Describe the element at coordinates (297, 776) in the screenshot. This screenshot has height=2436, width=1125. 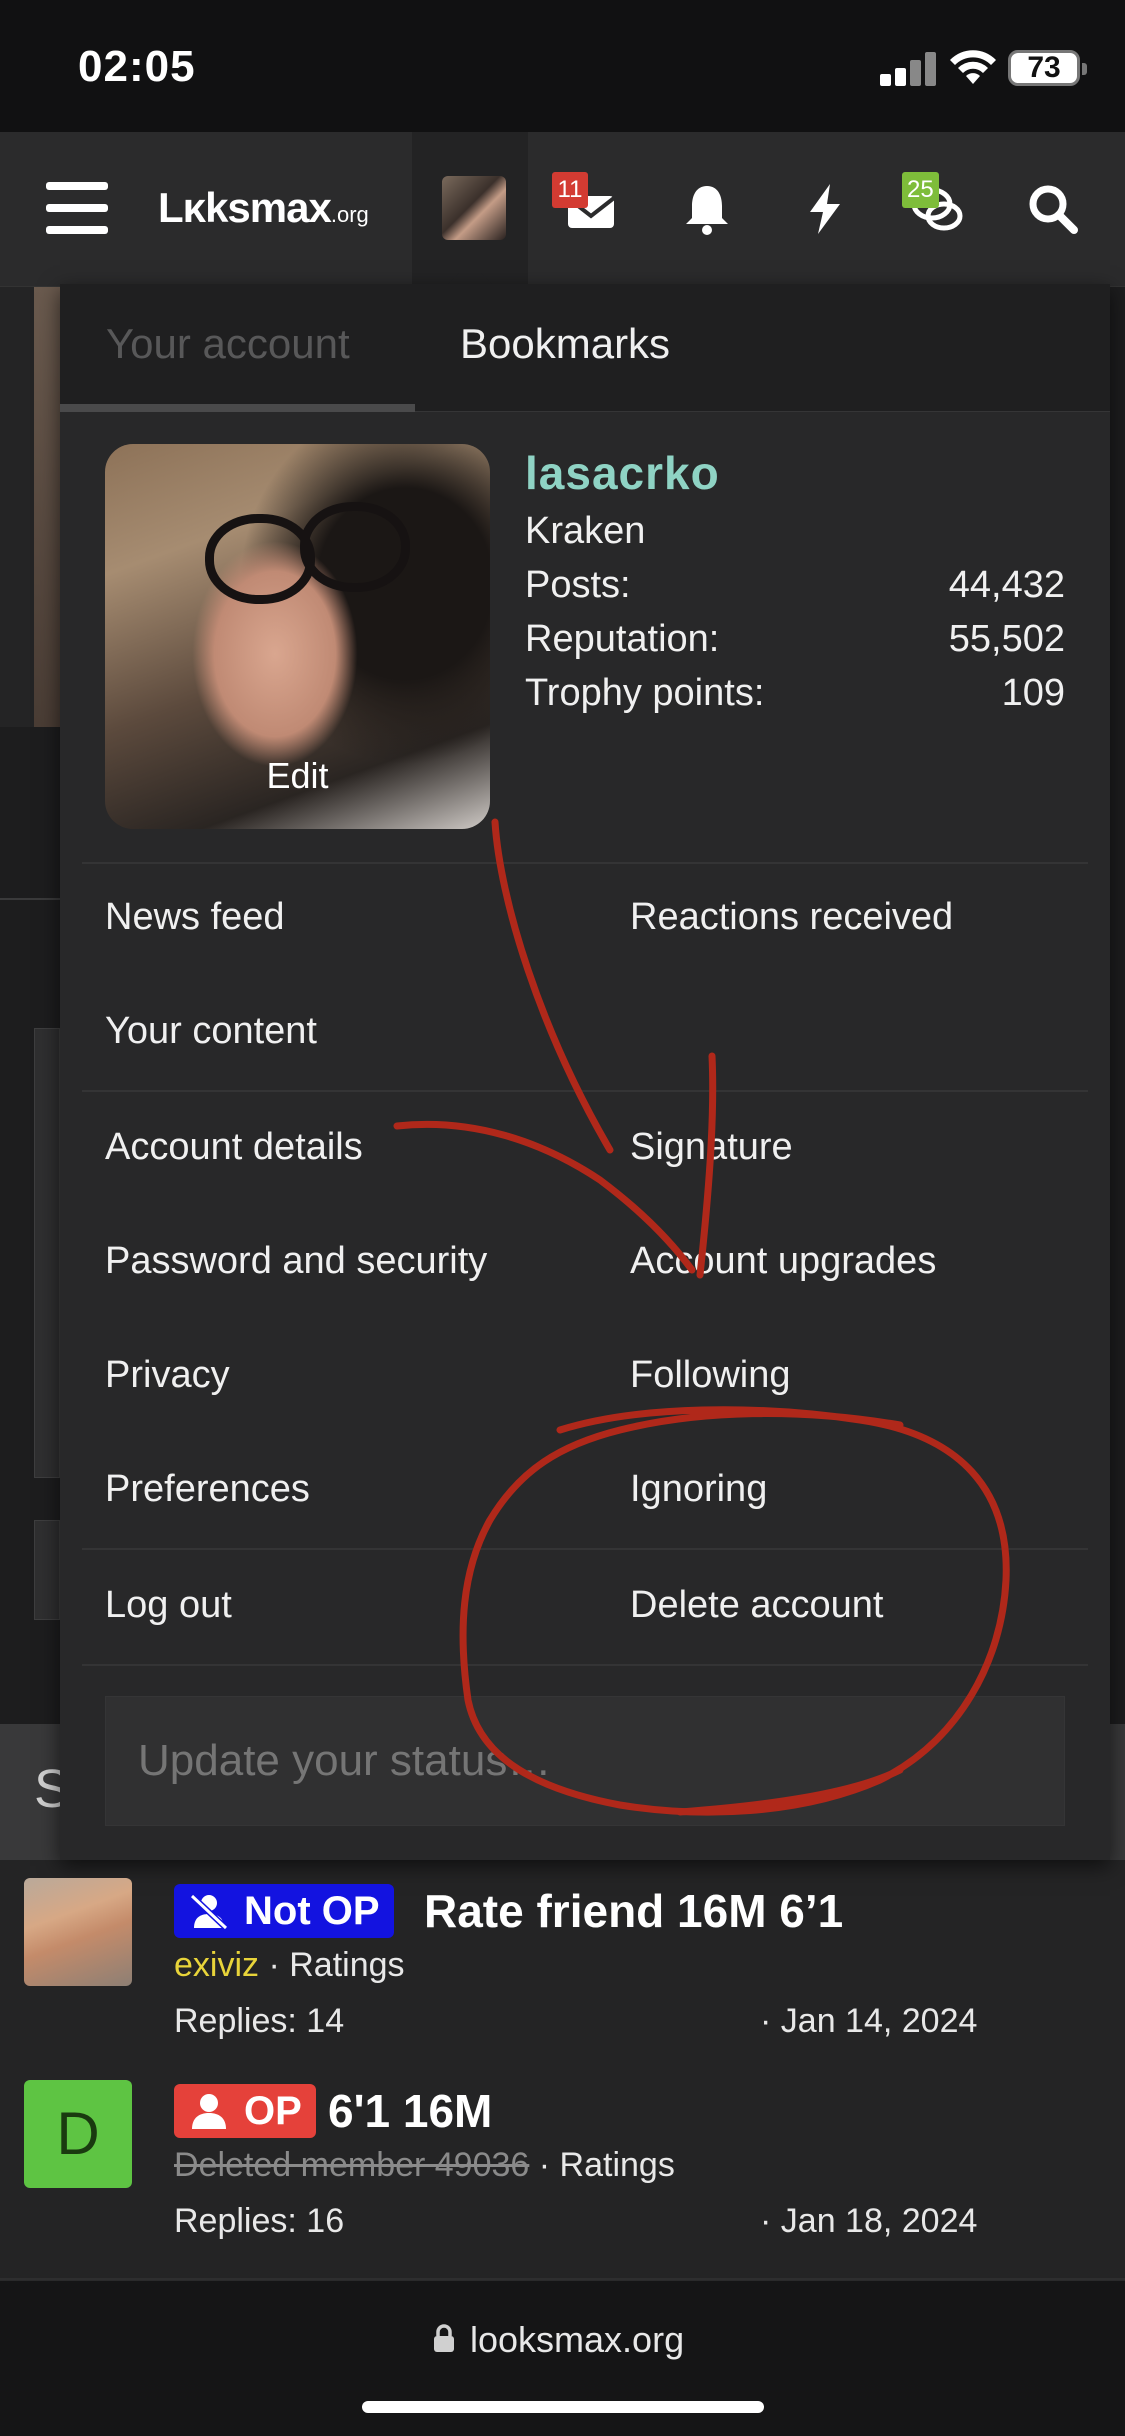
I see `edit-avatar-button: Edit` at that location.